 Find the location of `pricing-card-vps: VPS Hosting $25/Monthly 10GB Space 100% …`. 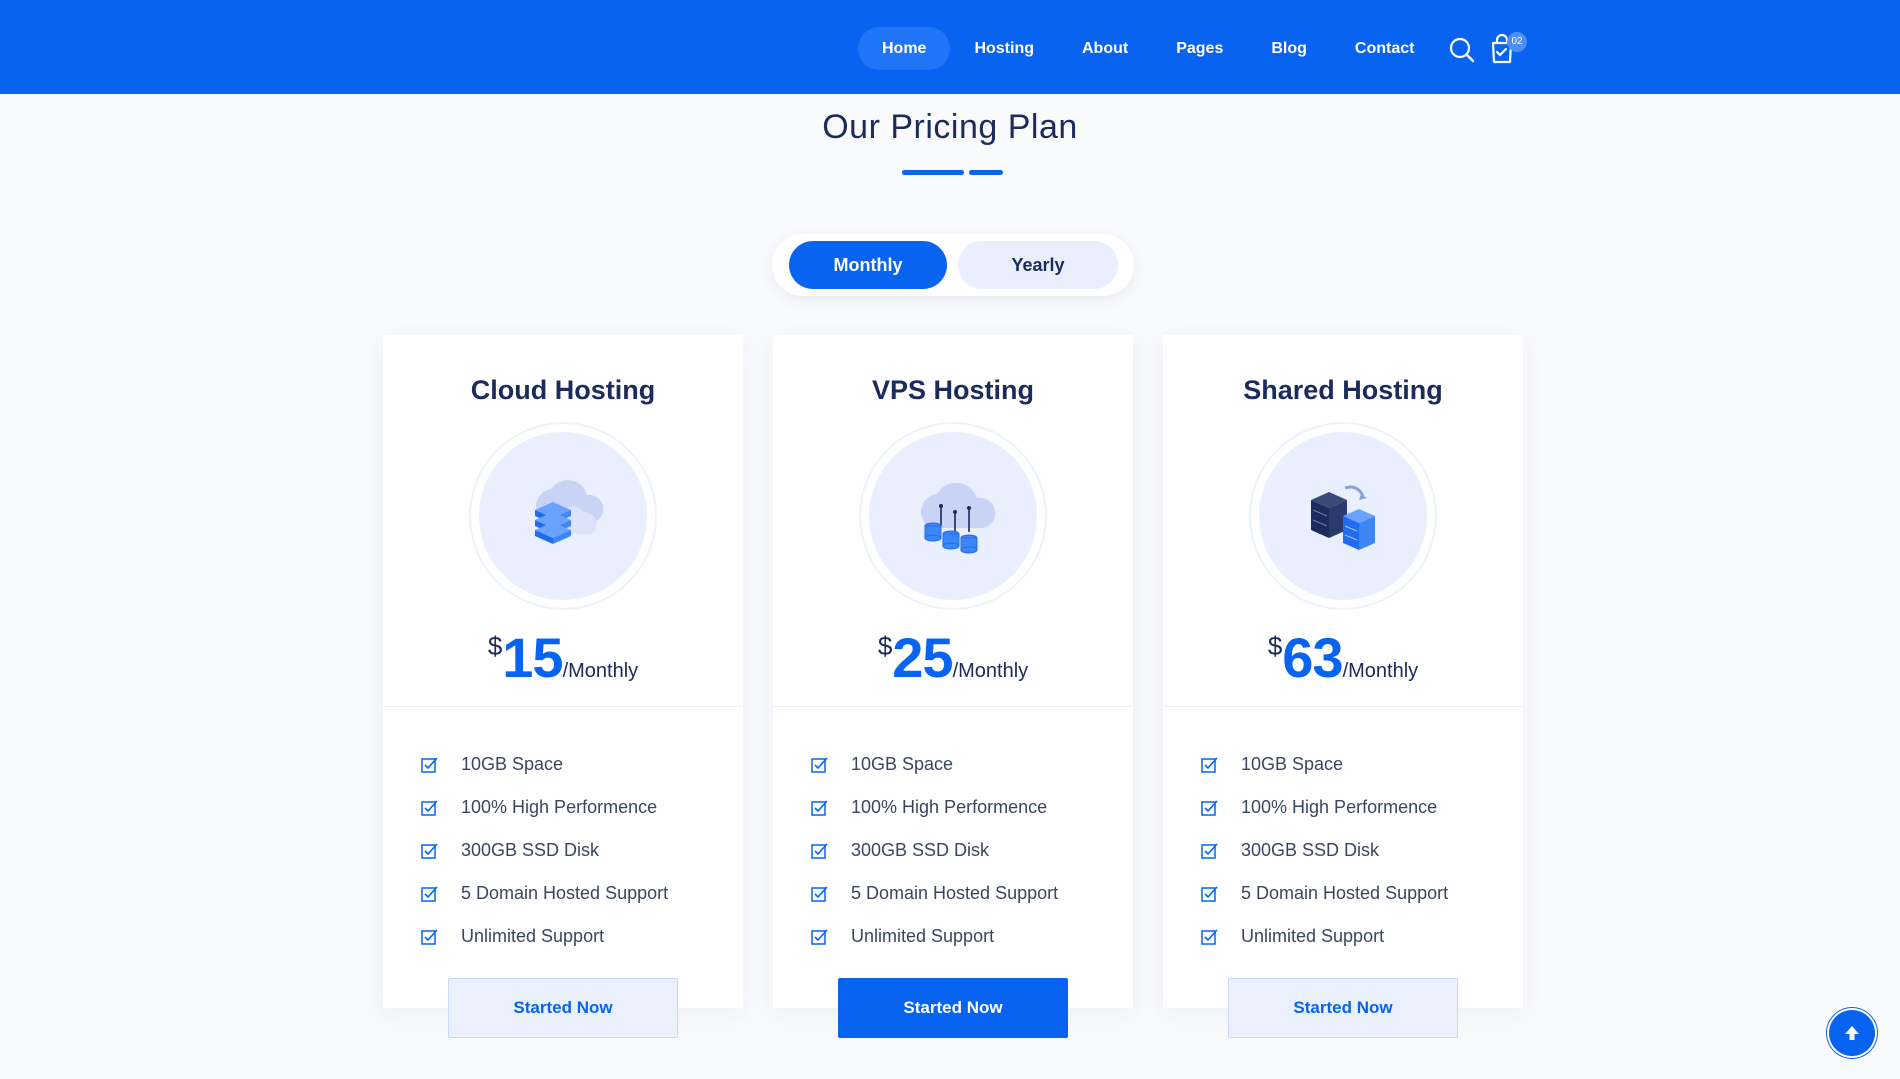

pricing-card-vps: VPS Hosting $25/Monthly 10GB Space 100% … is located at coordinates (953, 686).